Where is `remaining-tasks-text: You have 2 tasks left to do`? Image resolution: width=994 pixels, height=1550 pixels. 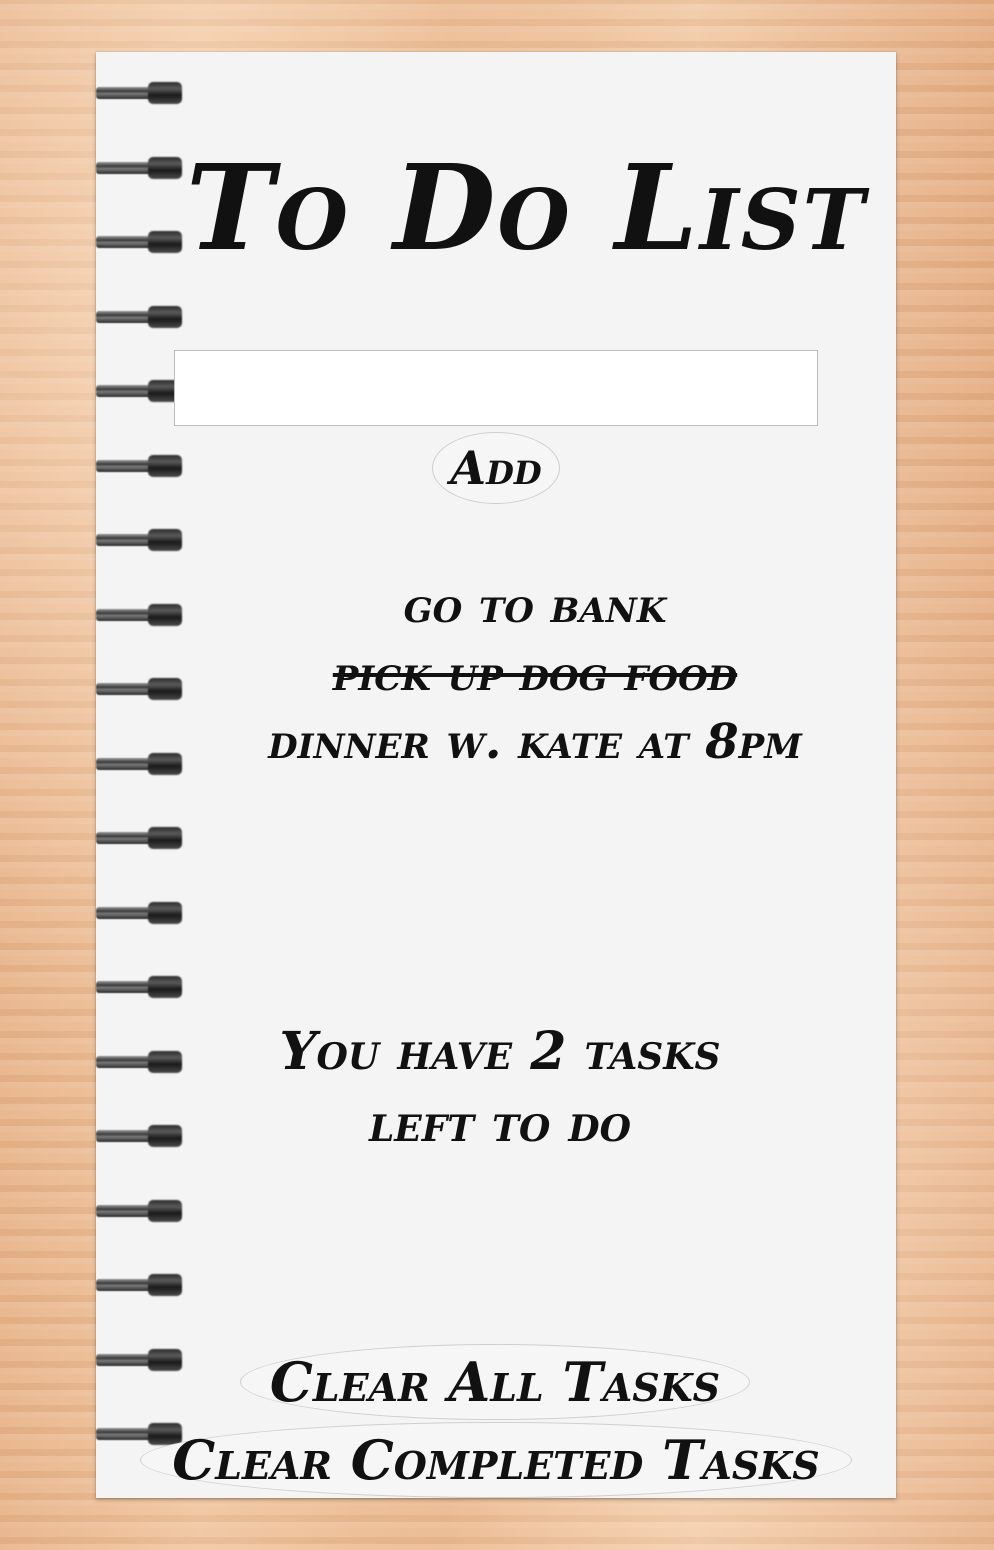
remaining-tasks-text: You have 2 tasks left to do is located at coordinates (500, 1088).